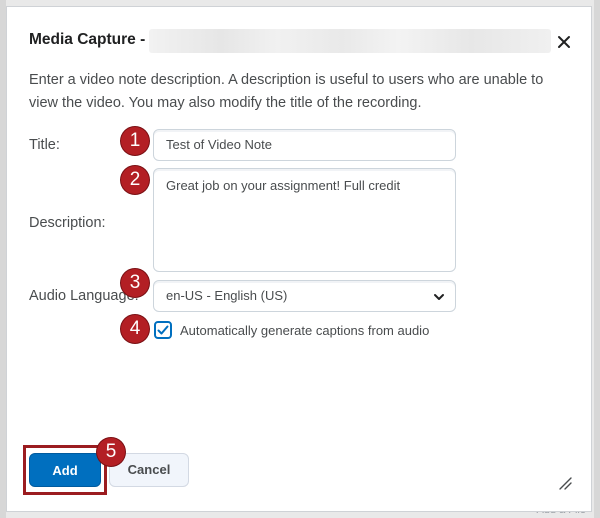 This screenshot has width=600, height=518. Describe the element at coordinates (67, 223) in the screenshot. I see `description-label: Description:` at that location.